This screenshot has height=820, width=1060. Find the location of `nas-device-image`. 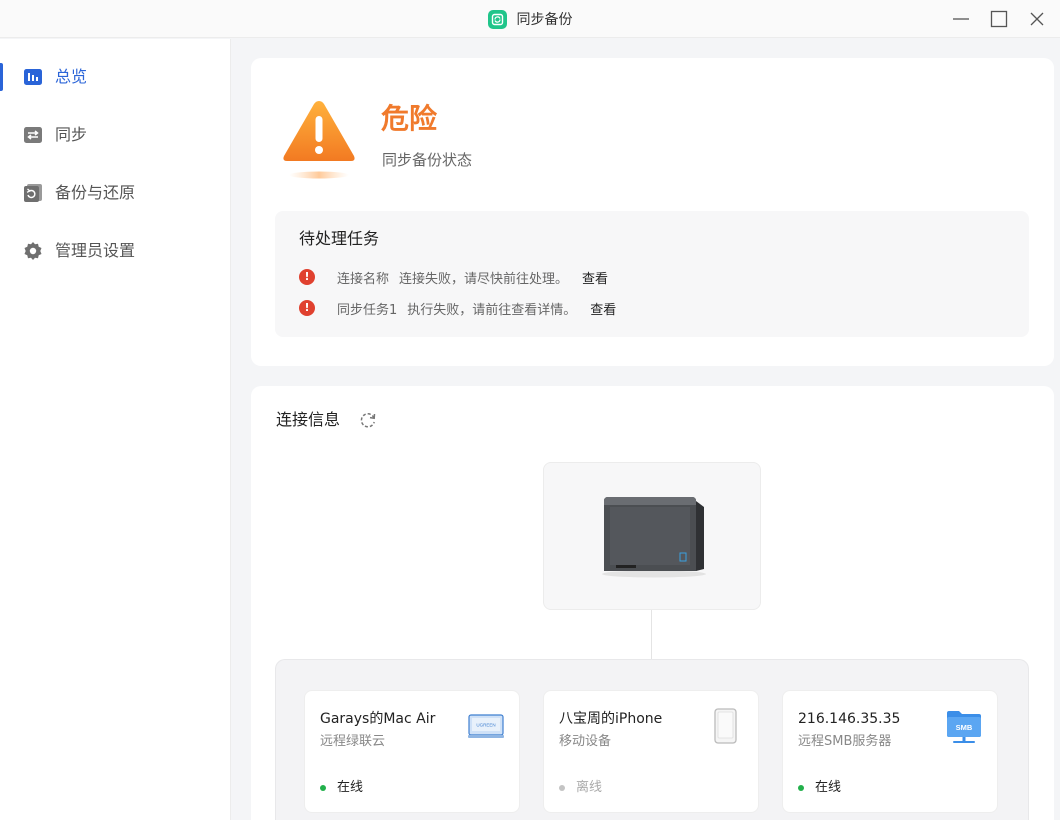

nas-device-image is located at coordinates (654, 537).